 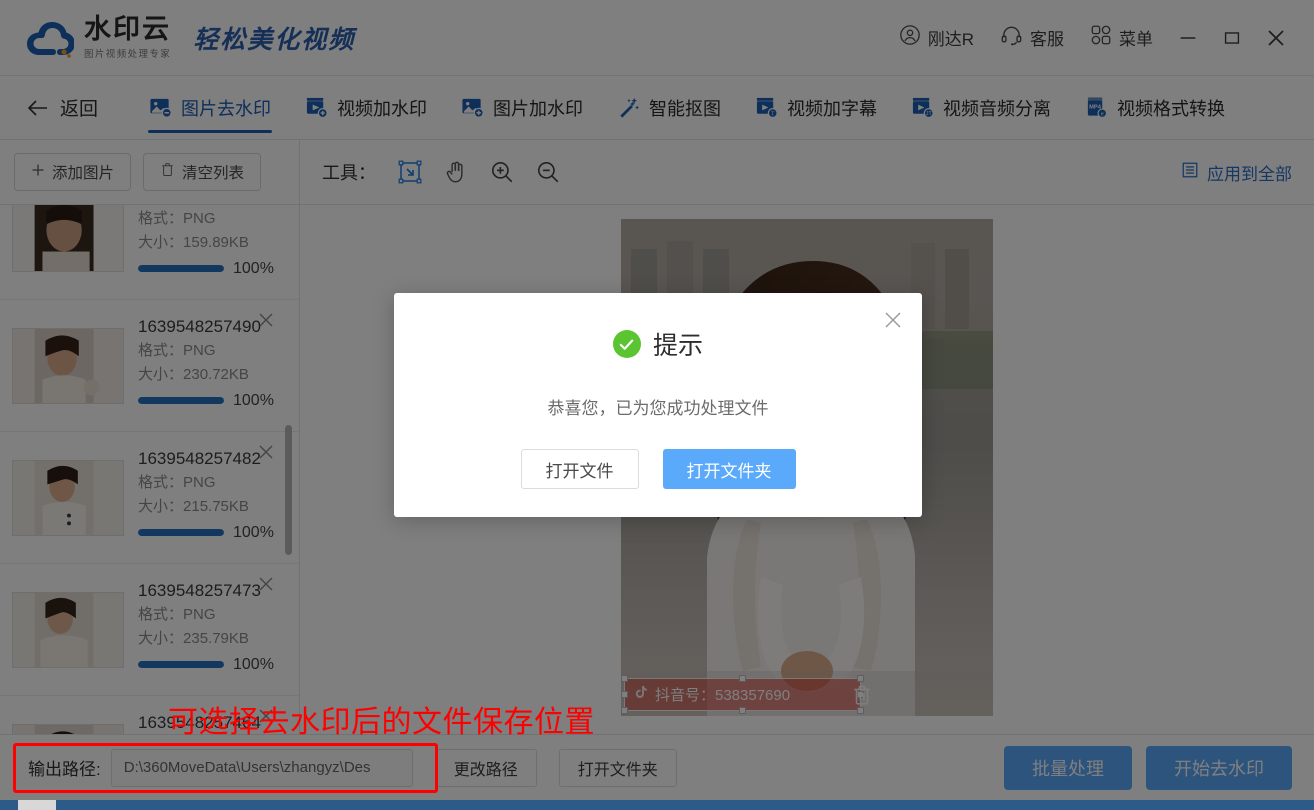 What do you see at coordinates (381, 722) in the screenshot?
I see `annotation-text: 可选择去水印后的文件保存位置` at bounding box center [381, 722].